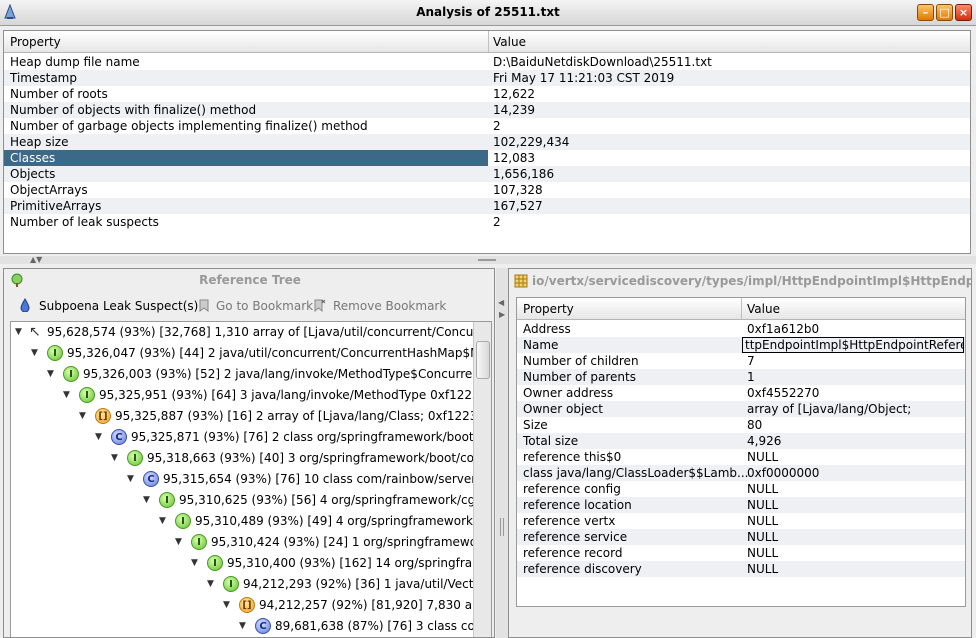  I want to click on summary-row: PrimitiveArrays 167,527, so click(487, 206).